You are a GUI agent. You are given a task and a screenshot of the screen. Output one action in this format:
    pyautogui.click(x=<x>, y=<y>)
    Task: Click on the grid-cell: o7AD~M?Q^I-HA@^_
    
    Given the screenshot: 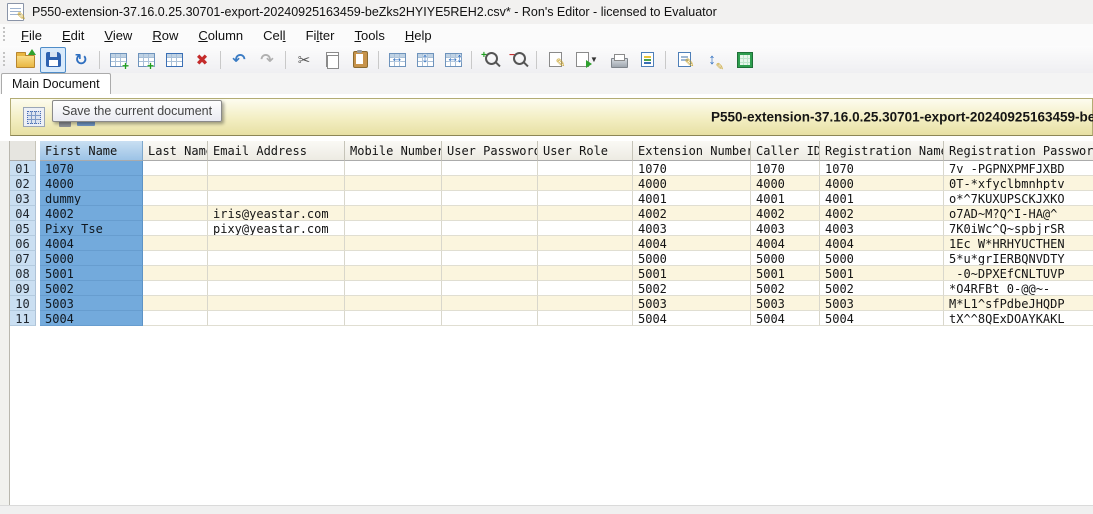 What is the action you would take?
    pyautogui.click(x=1018, y=213)
    